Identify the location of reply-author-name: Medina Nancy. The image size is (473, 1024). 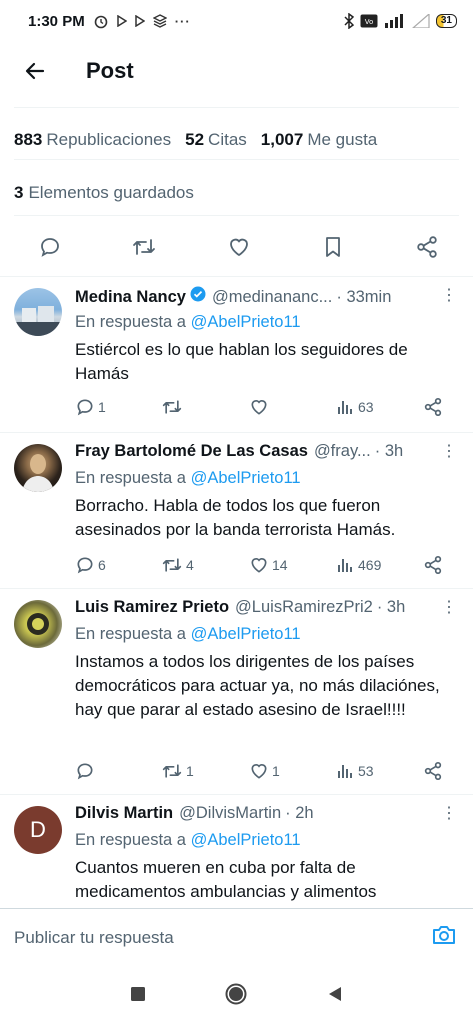
(130, 297).